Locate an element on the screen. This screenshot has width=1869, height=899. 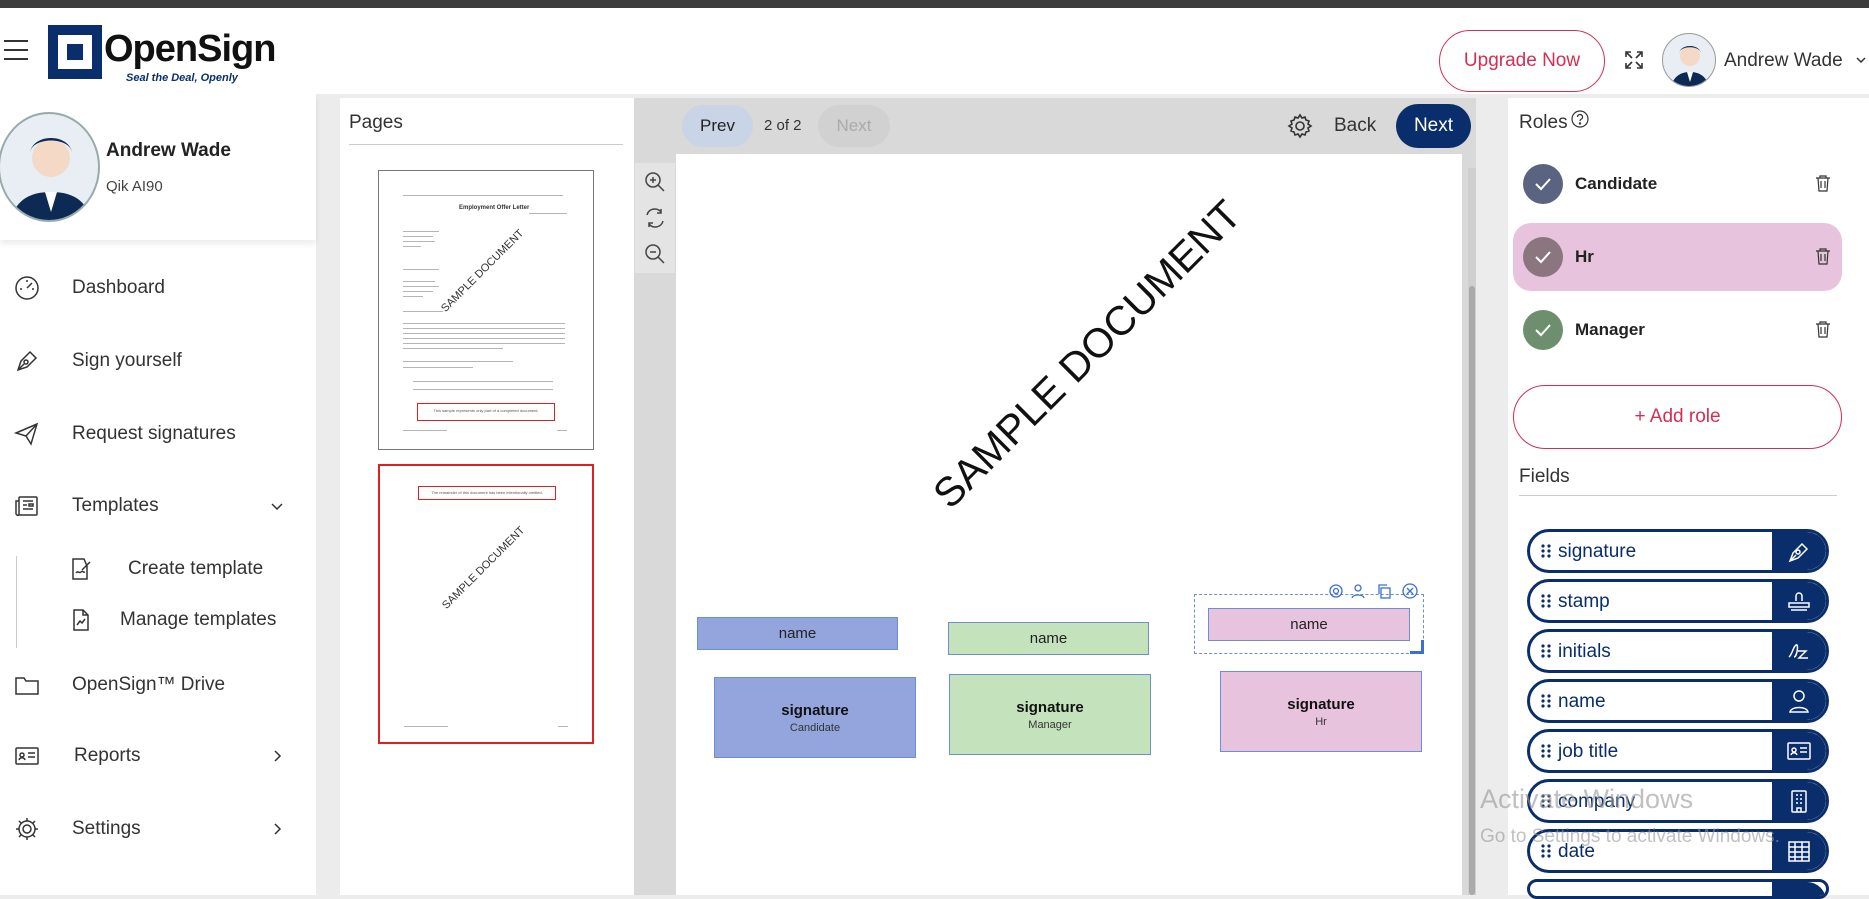
sidebar-item-dashboard: Dashboard is located at coordinates (158, 288).